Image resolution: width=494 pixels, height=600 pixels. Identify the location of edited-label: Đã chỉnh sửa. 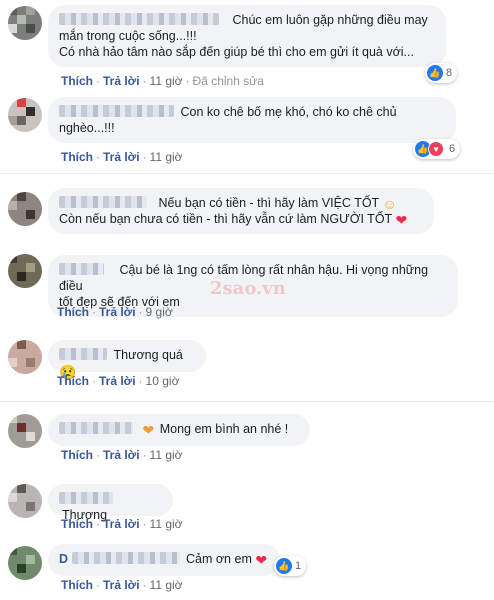
(228, 81).